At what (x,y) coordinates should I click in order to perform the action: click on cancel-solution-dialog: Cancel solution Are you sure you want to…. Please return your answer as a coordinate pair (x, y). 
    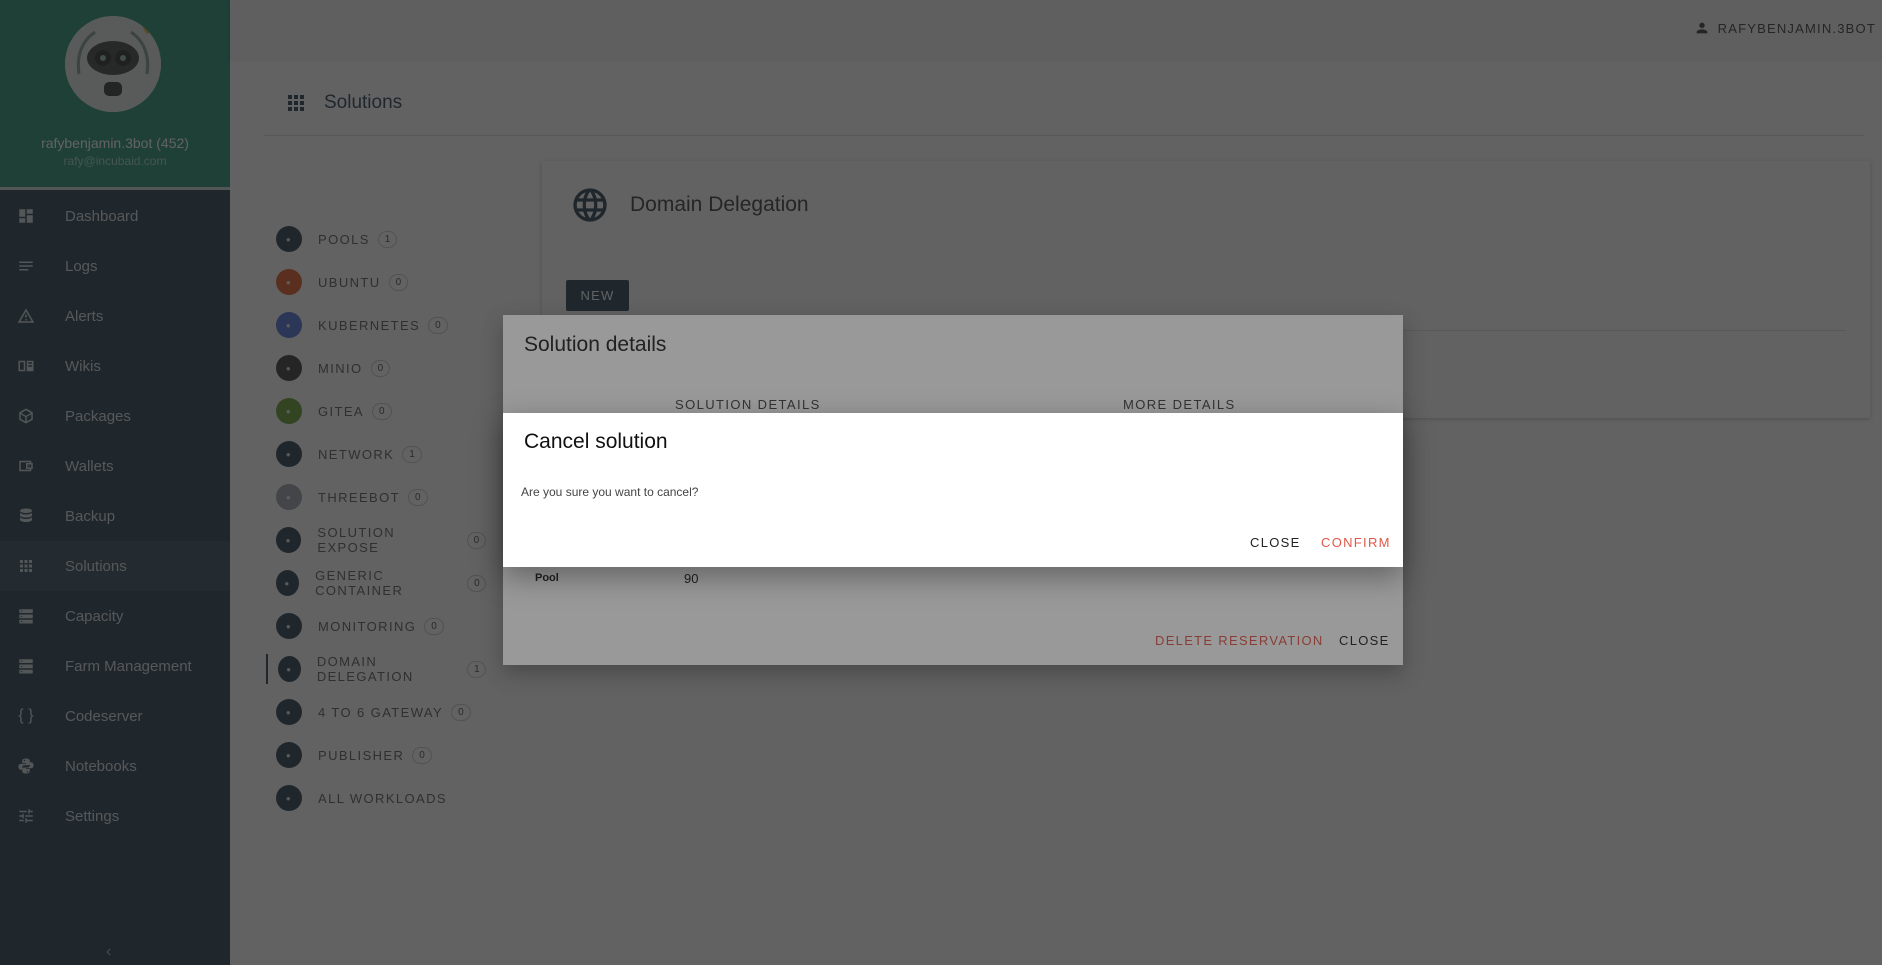
    Looking at the image, I should click on (953, 490).